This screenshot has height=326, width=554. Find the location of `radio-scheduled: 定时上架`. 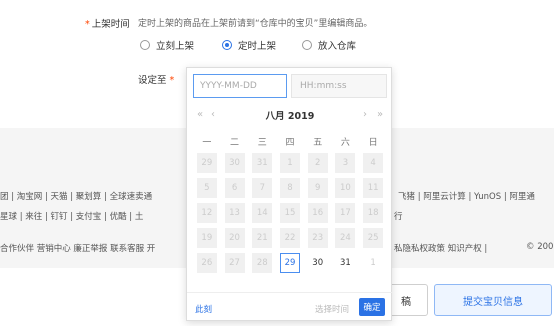

radio-scheduled: 定时上架 is located at coordinates (249, 45).